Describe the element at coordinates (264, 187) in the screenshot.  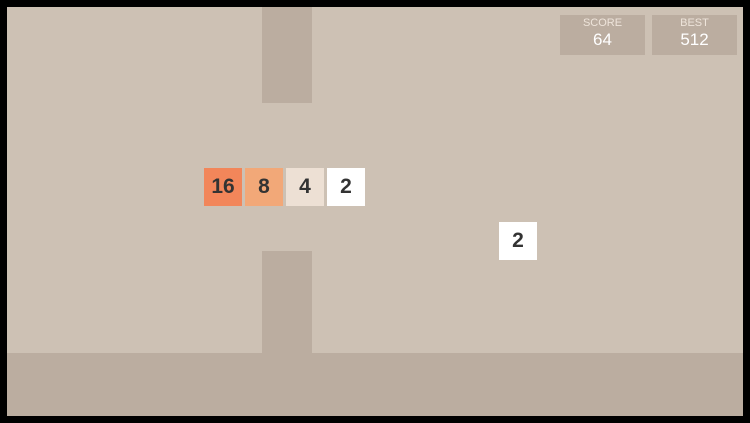
I see `tile-8: 8` at that location.